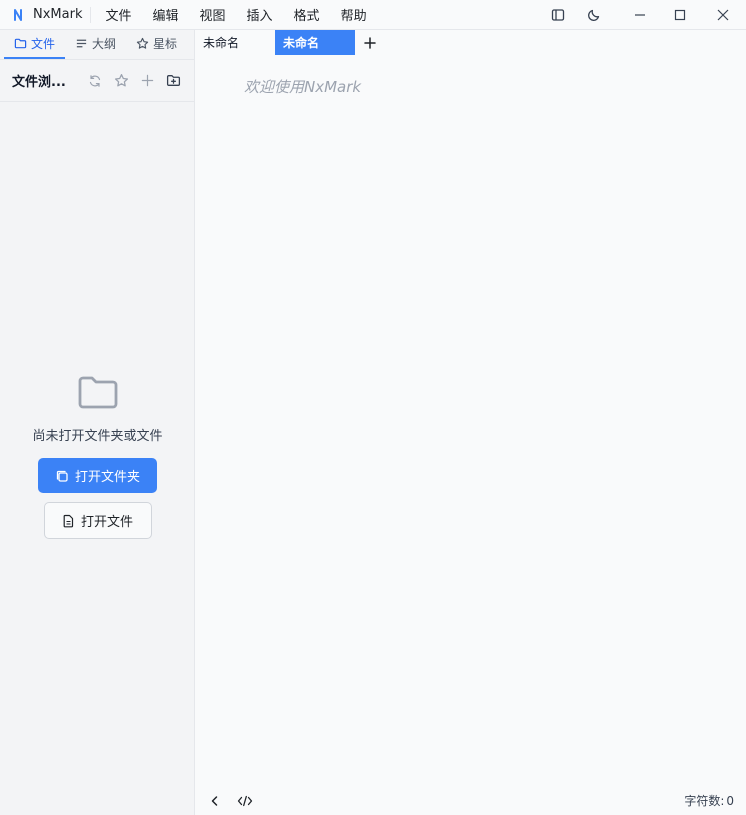 The height and width of the screenshot is (815, 746). I want to click on title-bar: NxMark 文件 编辑 视图 插入 格式 帮助, so click(373, 15).